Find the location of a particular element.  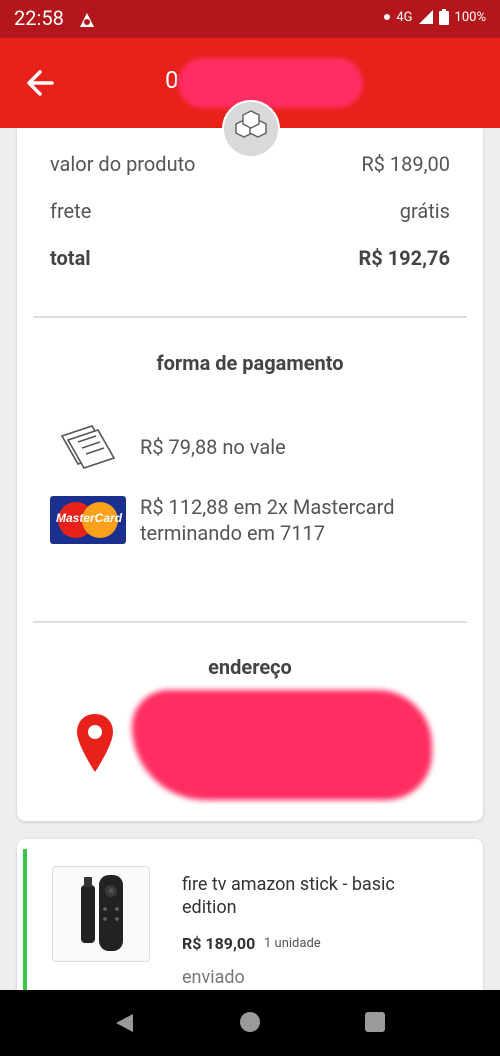

network-label: 4G is located at coordinates (404, 17).